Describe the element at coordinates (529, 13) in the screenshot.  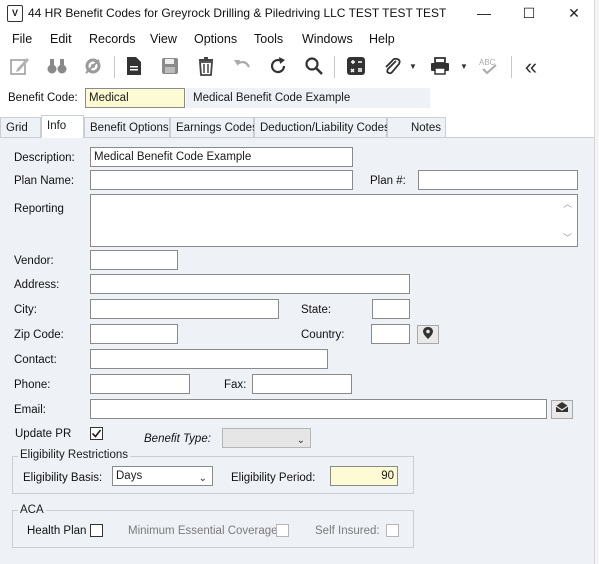
I see `maximize-button: ☐` at that location.